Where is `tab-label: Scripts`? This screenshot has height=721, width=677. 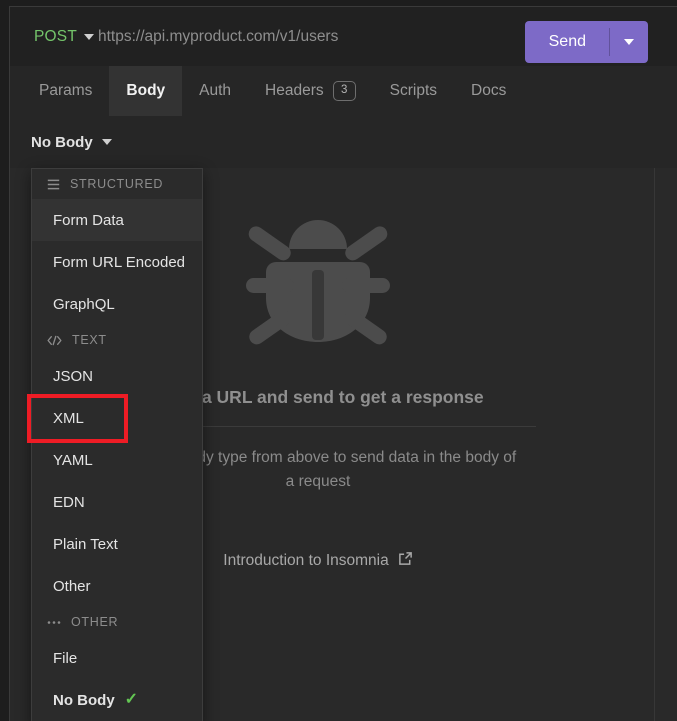
tab-label: Scripts is located at coordinates (413, 90).